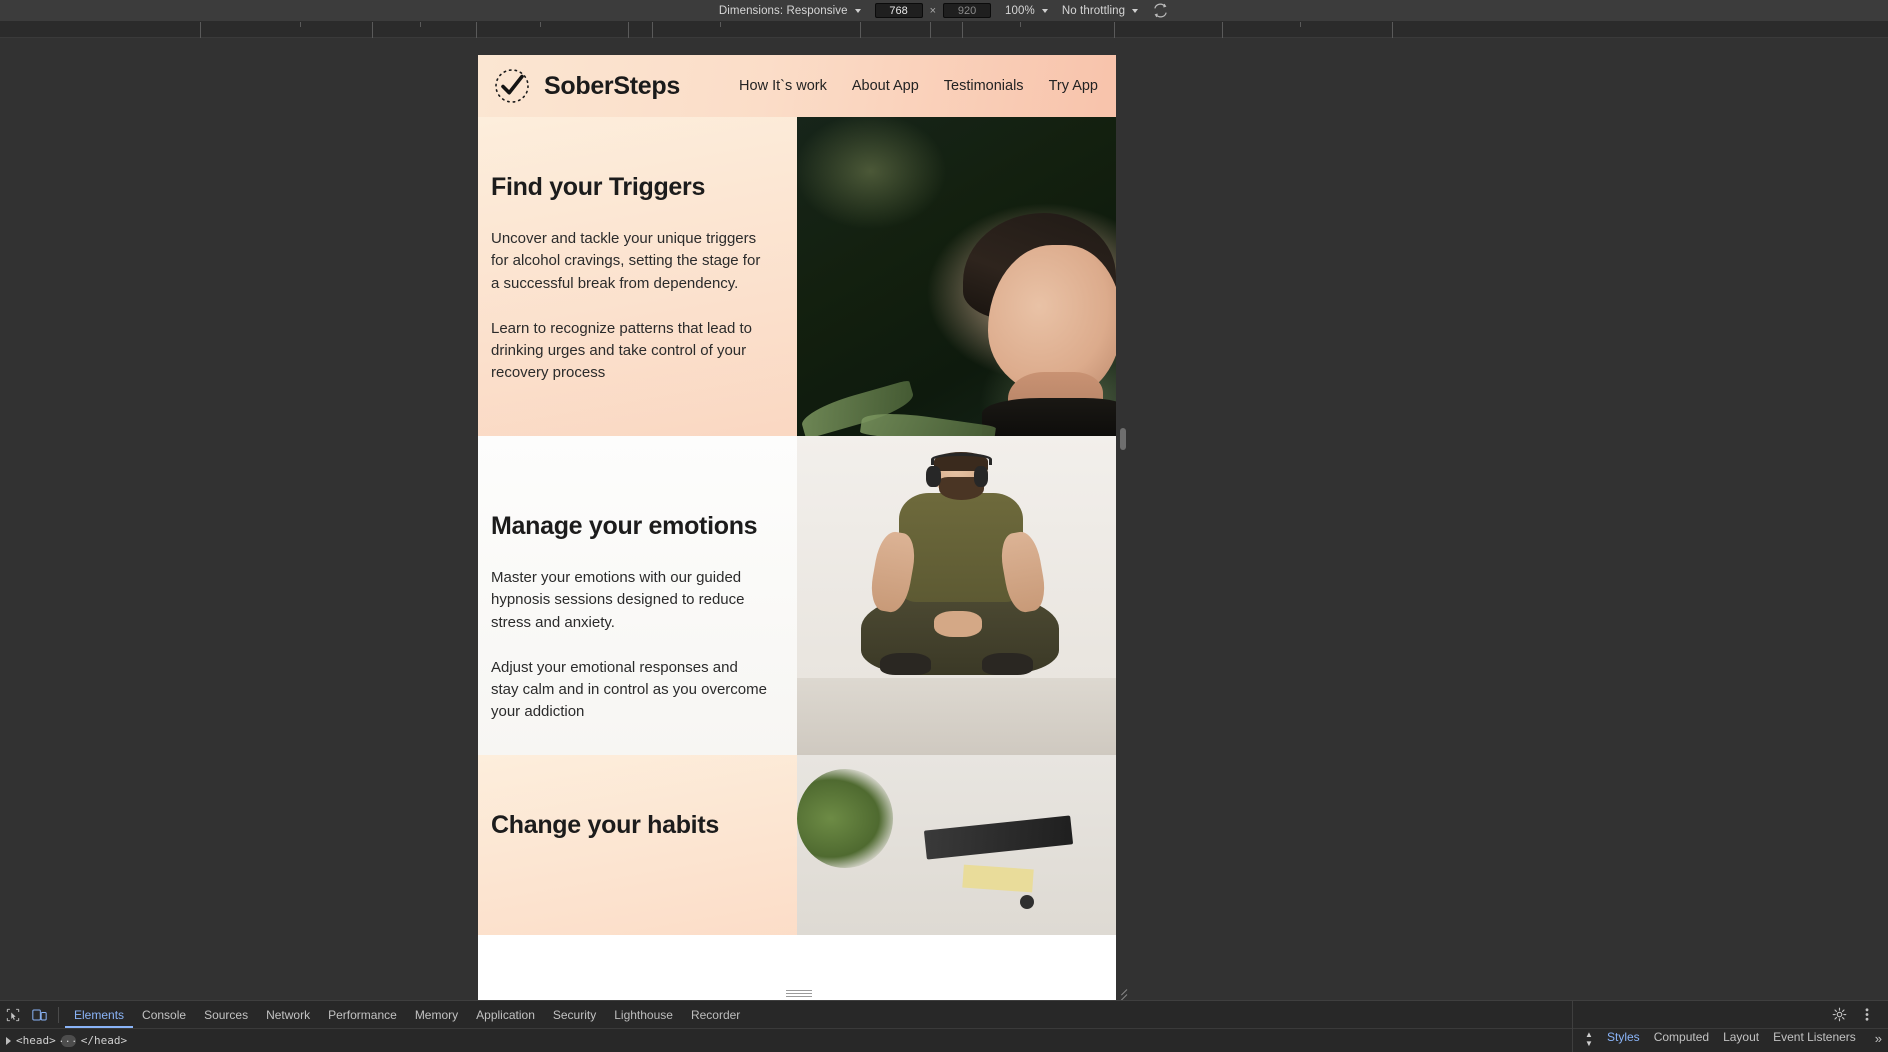 The image size is (1888, 1052). Describe the element at coordinates (36, 1040) in the screenshot. I see `breadcrumb-open-tag: <head>` at that location.